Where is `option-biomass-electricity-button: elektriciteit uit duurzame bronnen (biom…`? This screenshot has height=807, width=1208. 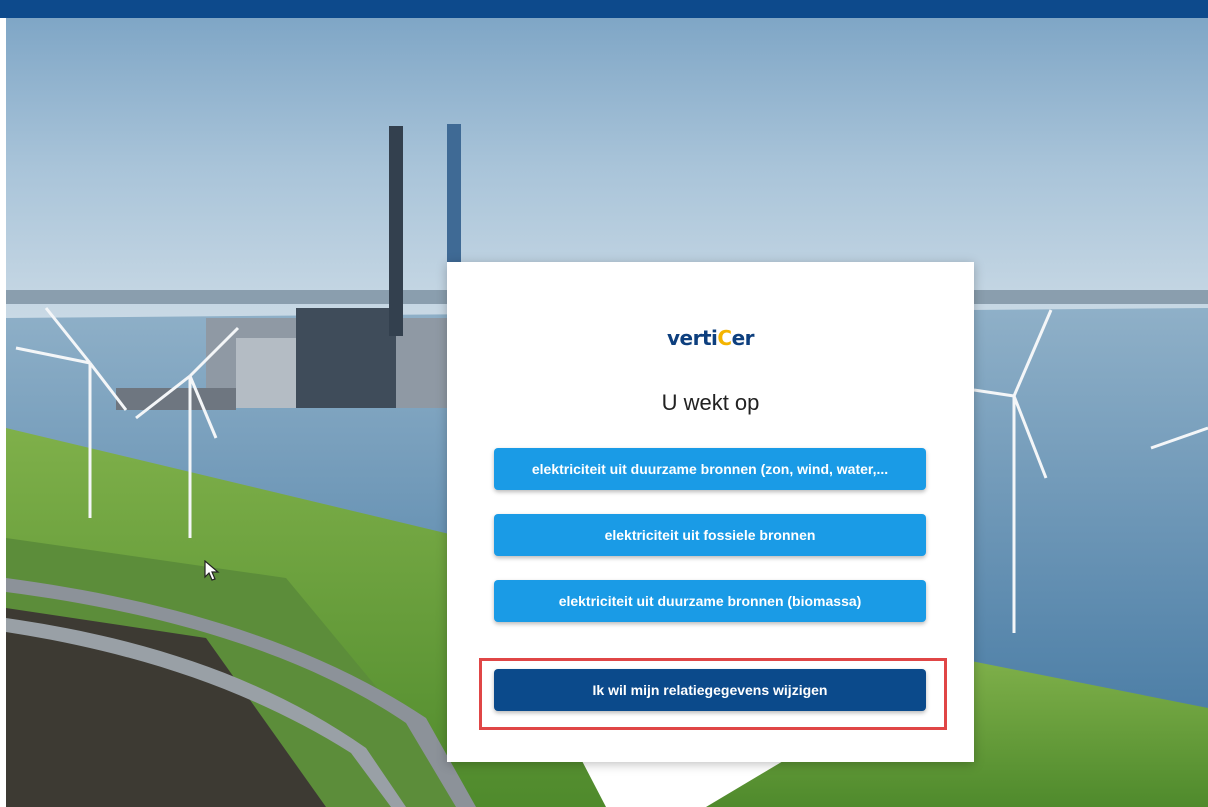 option-biomass-electricity-button: elektriciteit uit duurzame bronnen (biom… is located at coordinates (710, 601).